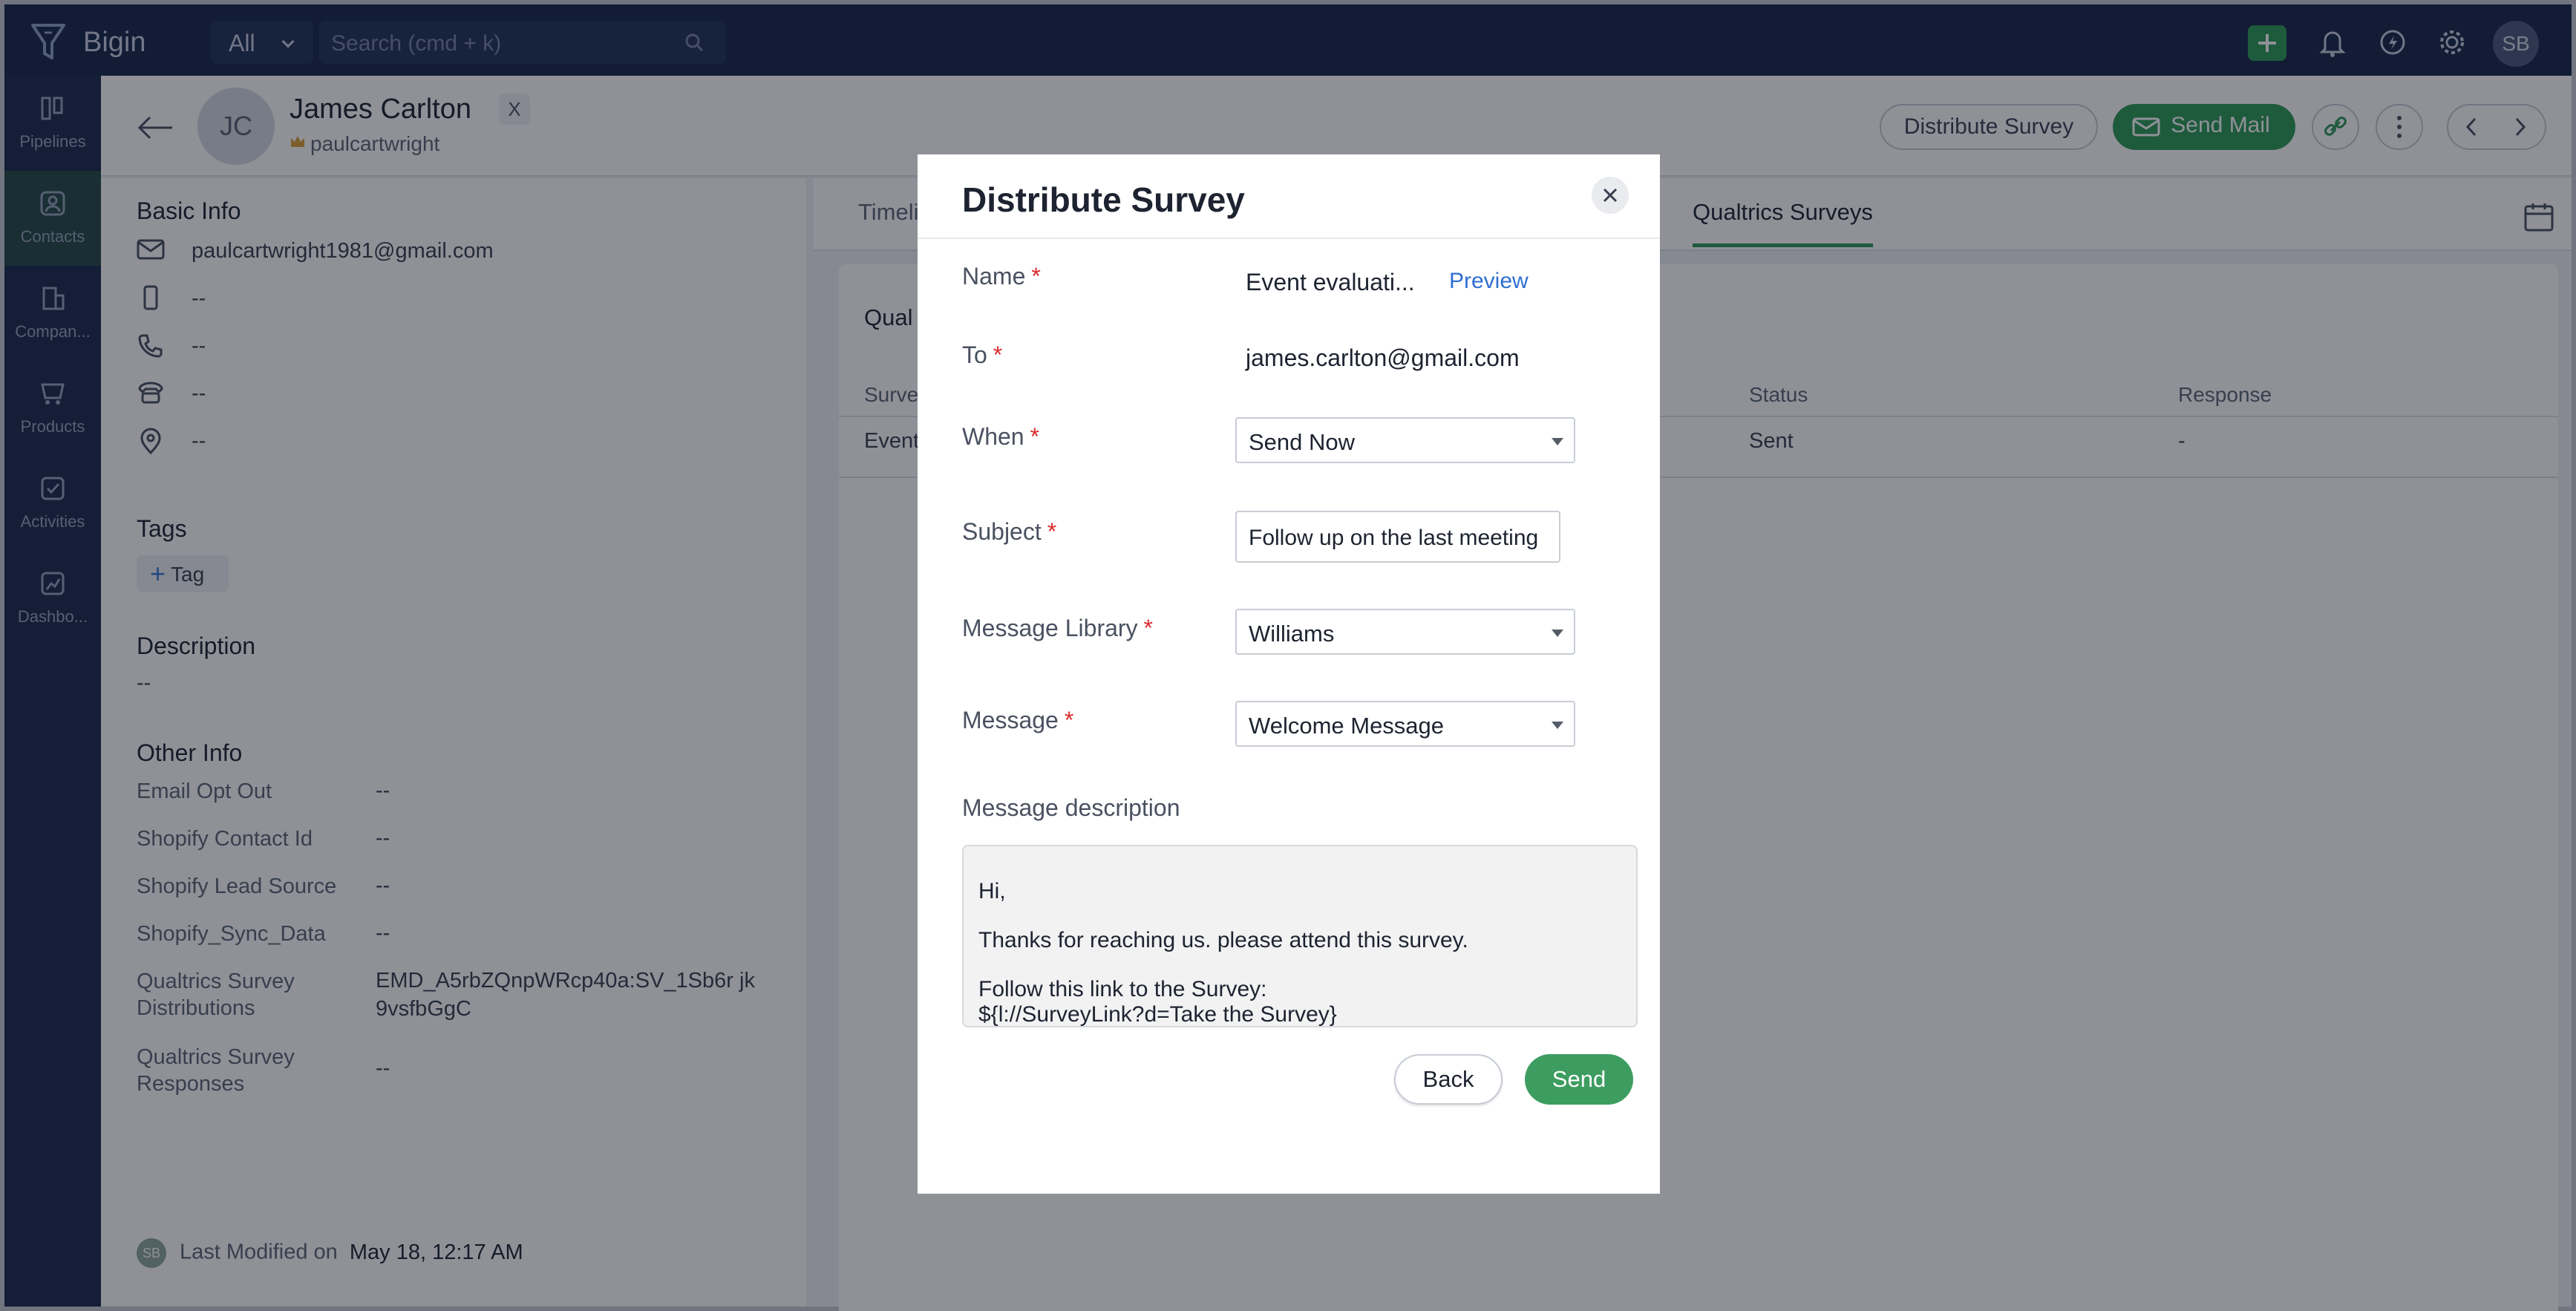  I want to click on message-line: Follow this link to the Survey:, so click(1122, 989).